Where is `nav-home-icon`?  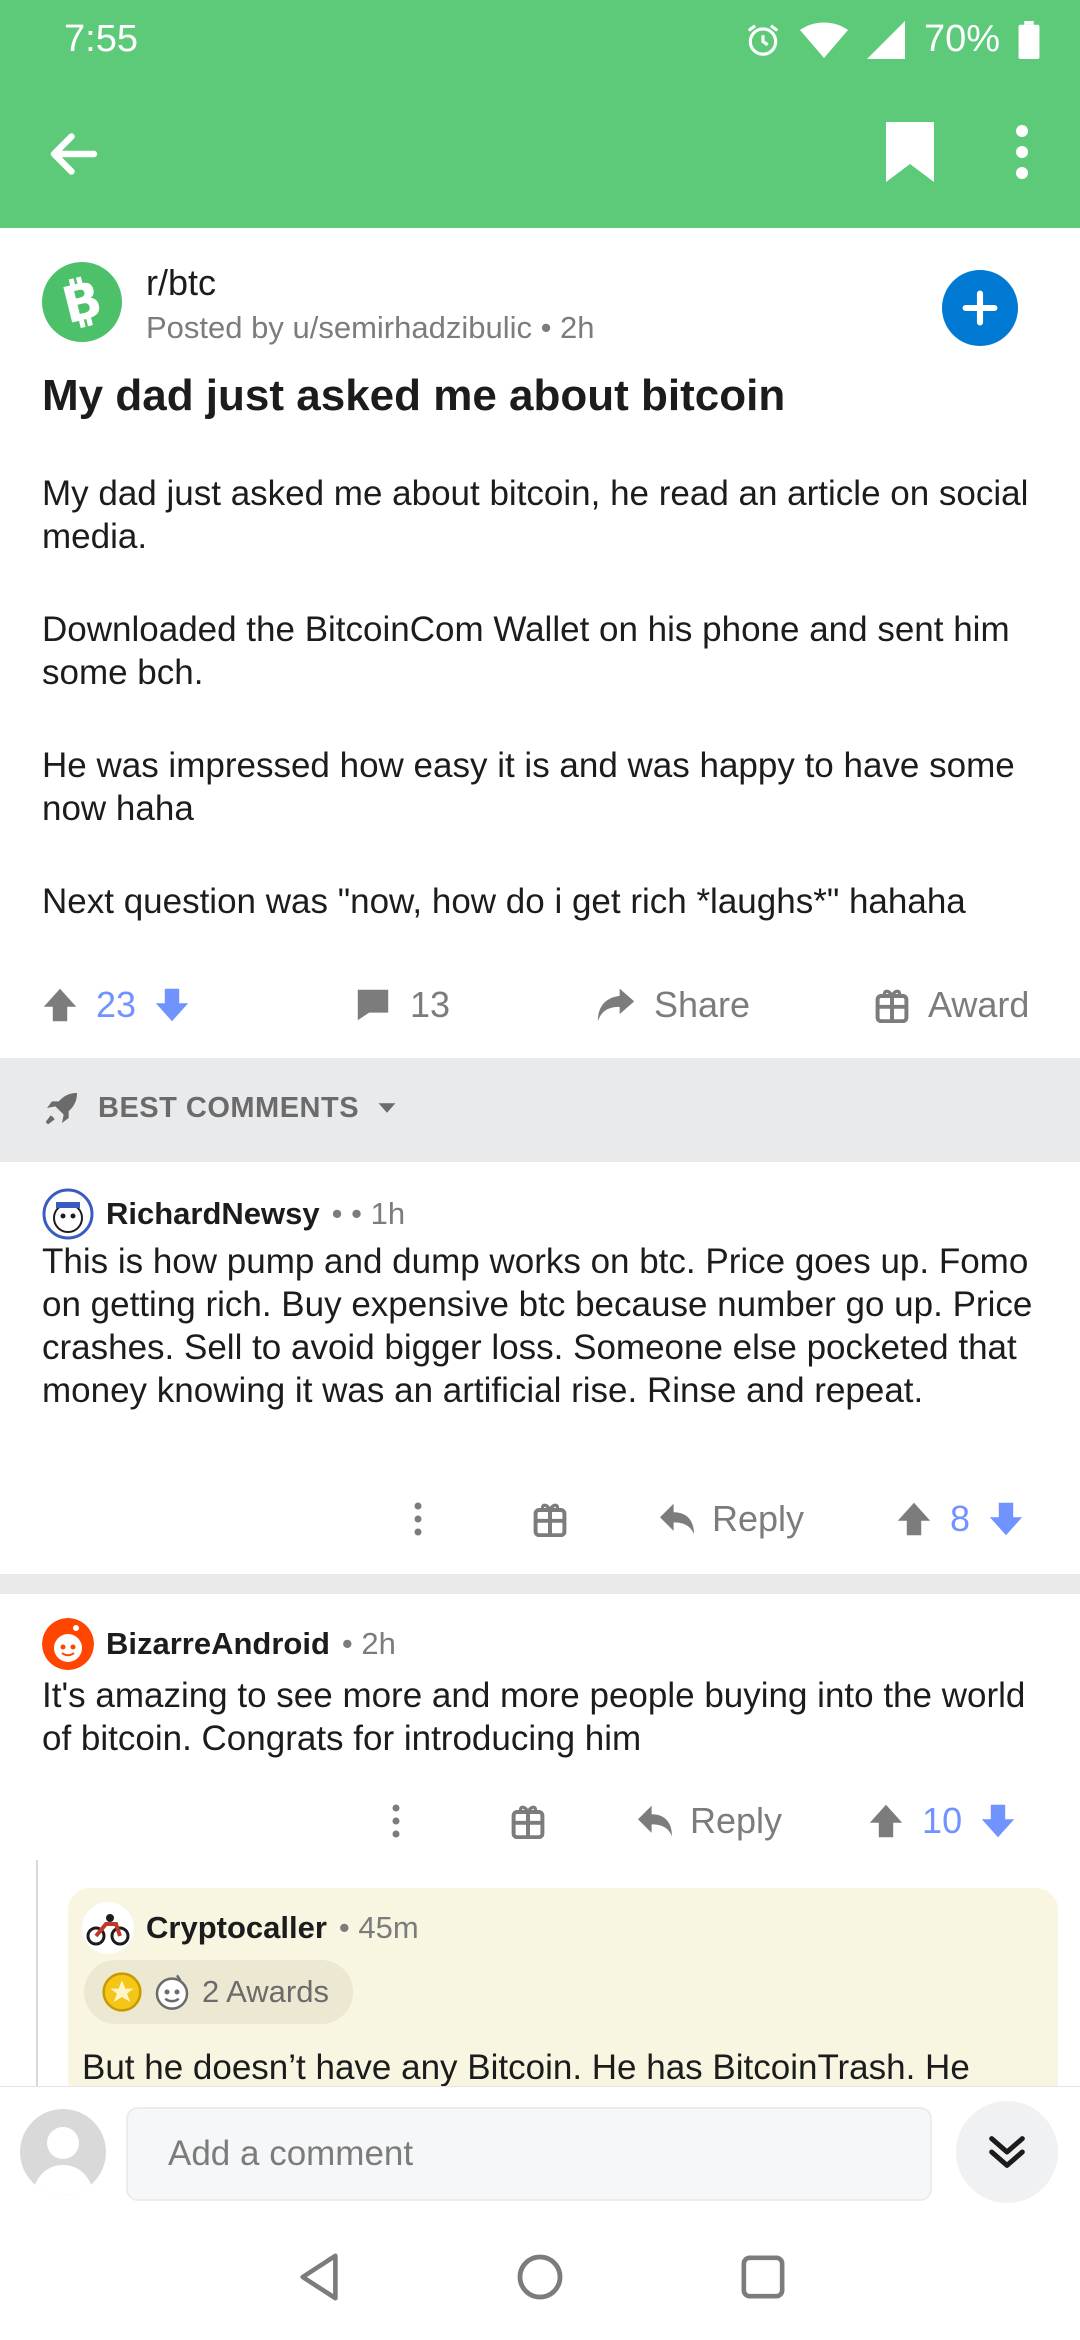 nav-home-icon is located at coordinates (540, 2277).